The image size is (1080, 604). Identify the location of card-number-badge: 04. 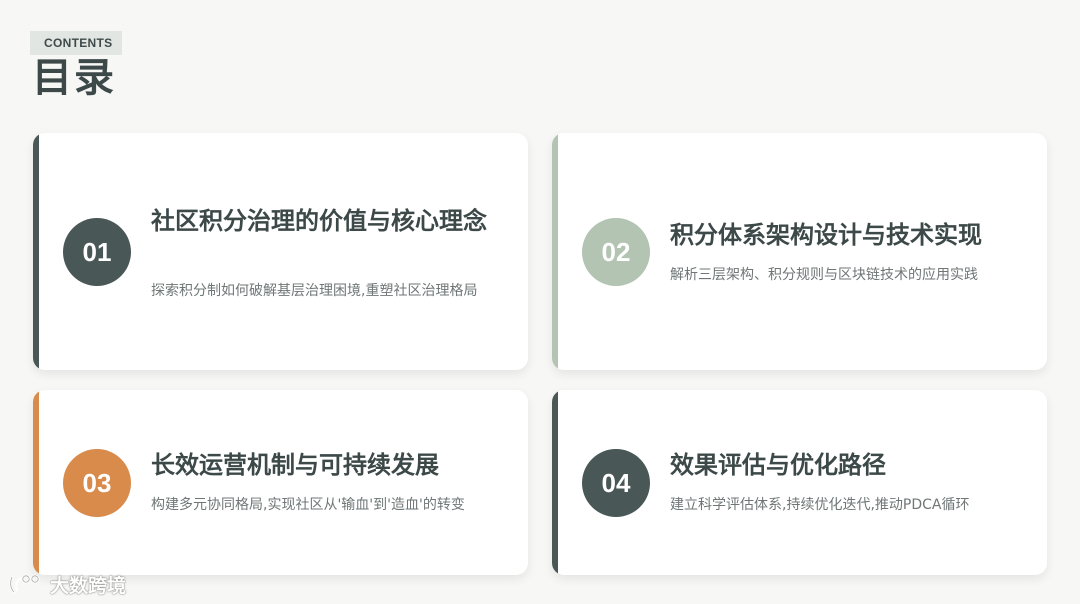
(616, 483).